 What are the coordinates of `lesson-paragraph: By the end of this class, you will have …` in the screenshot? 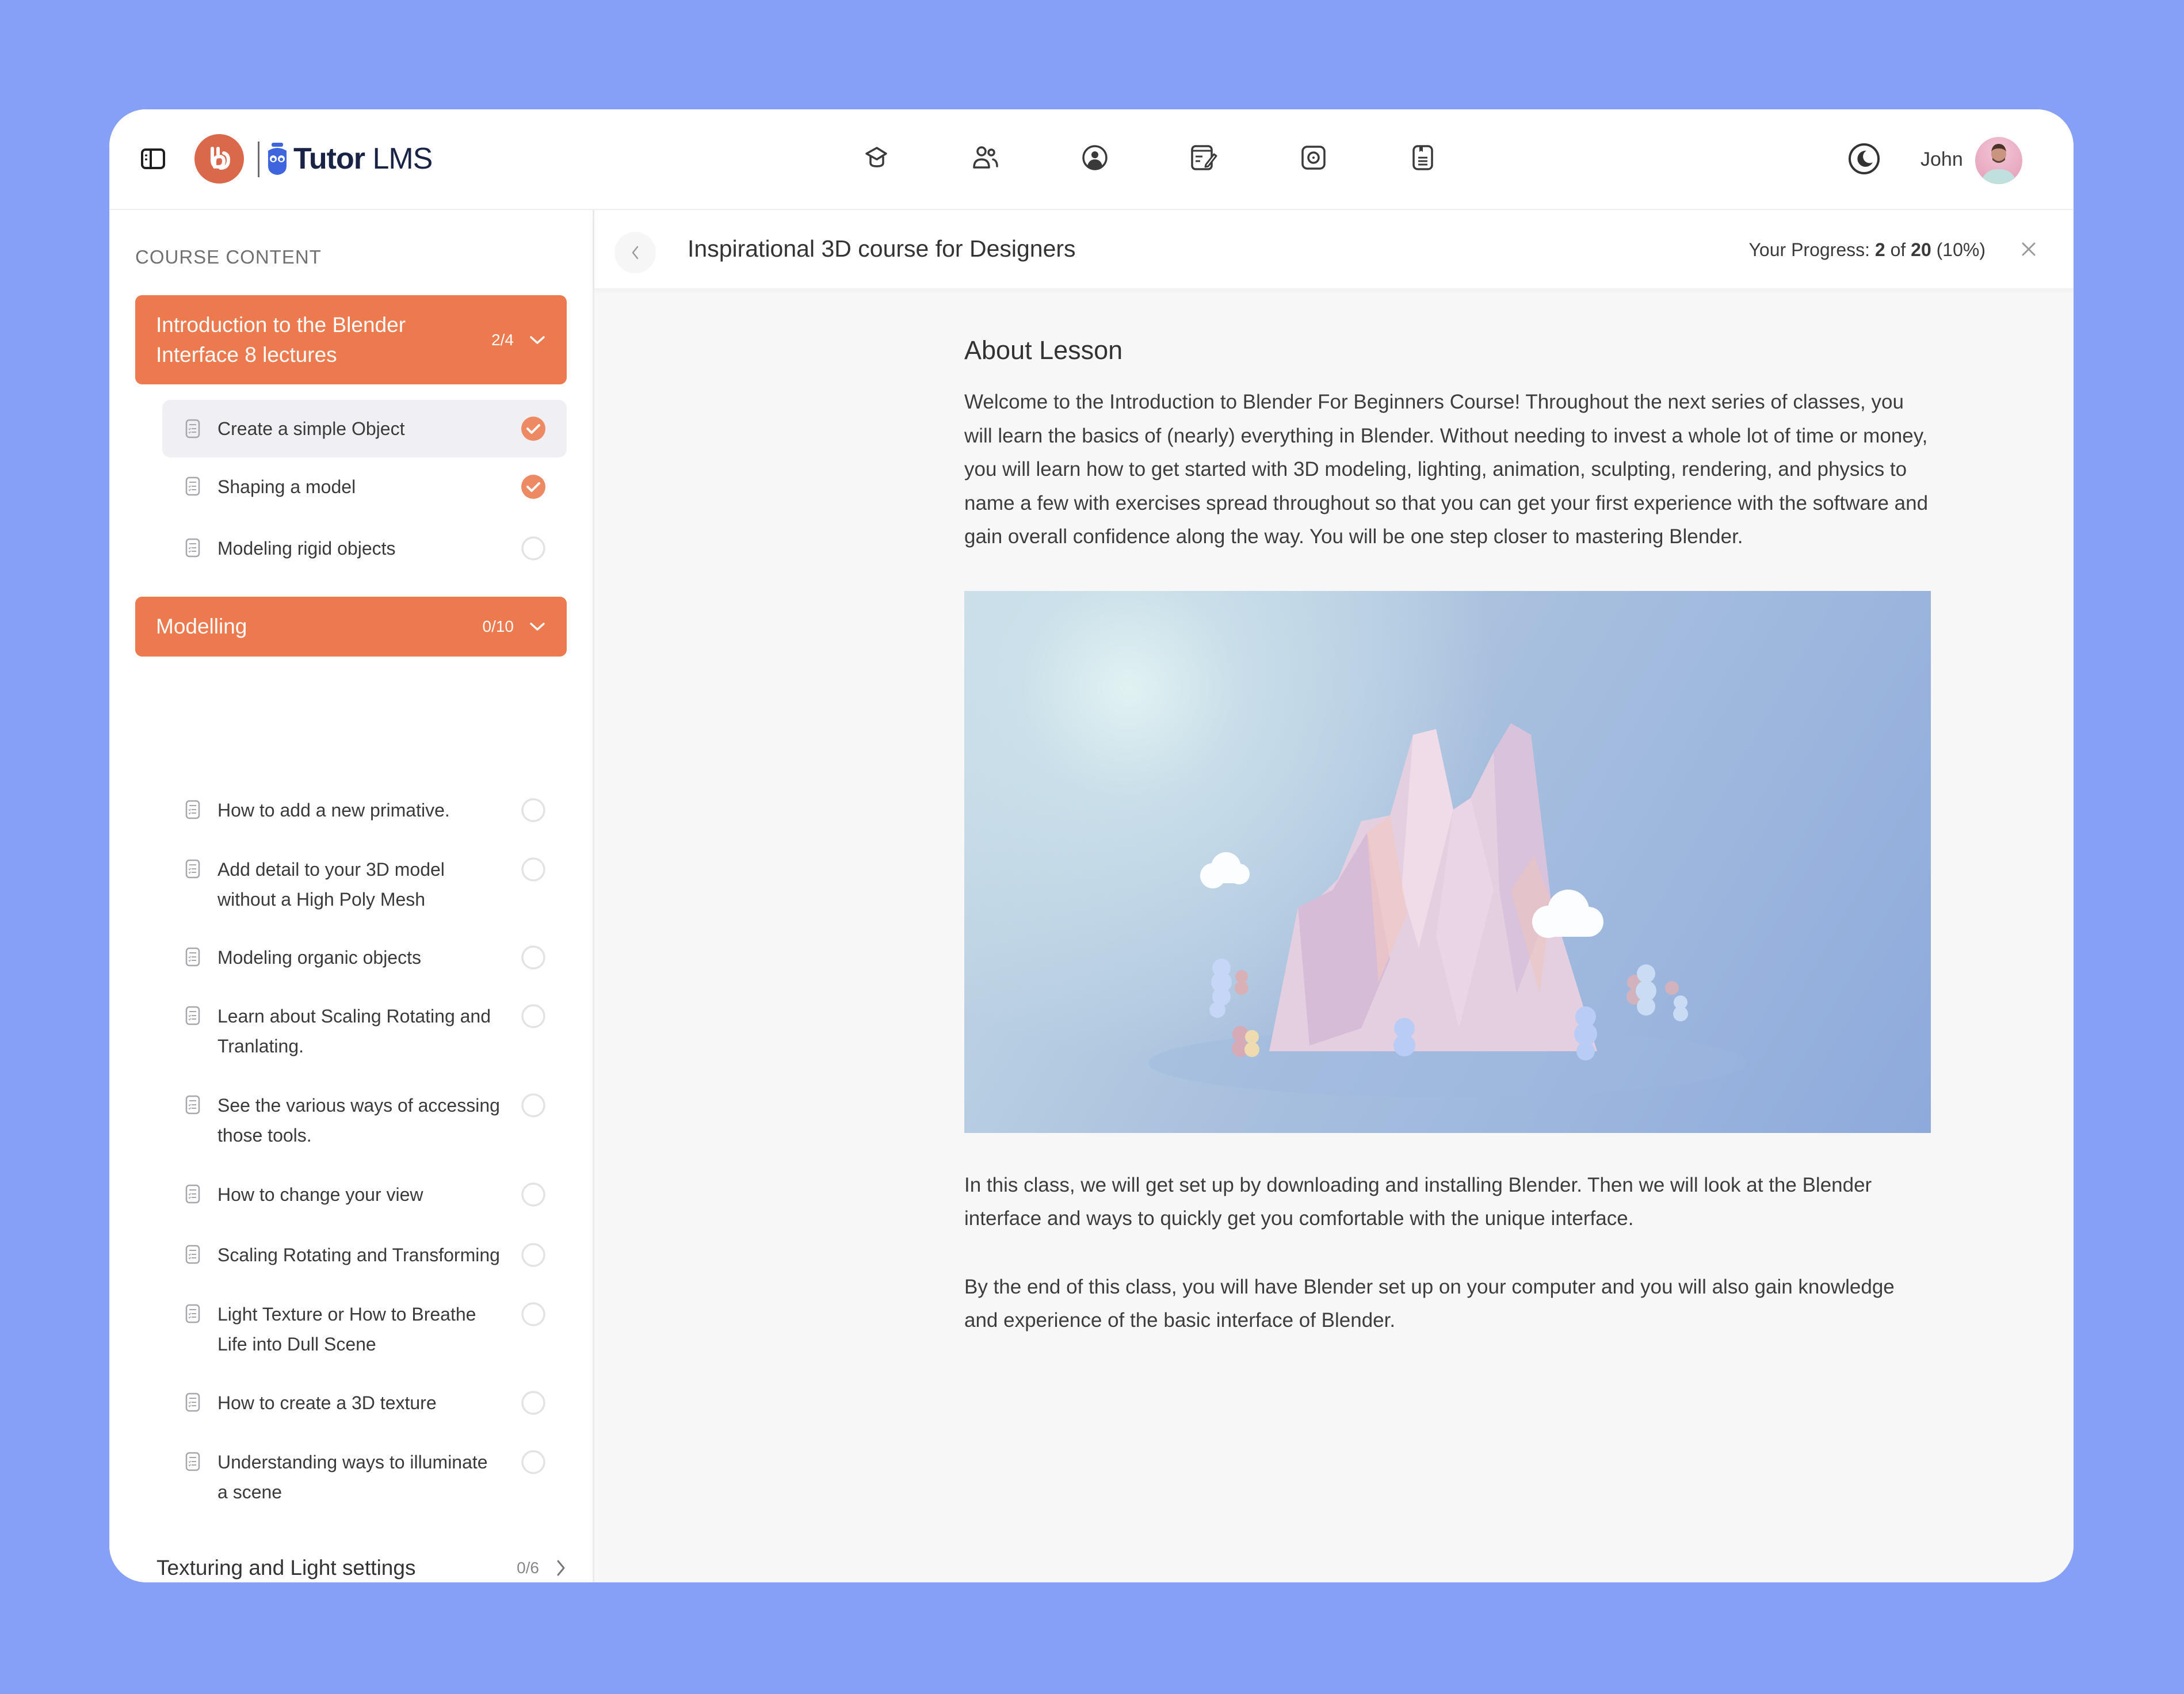 It's located at (1429, 1303).